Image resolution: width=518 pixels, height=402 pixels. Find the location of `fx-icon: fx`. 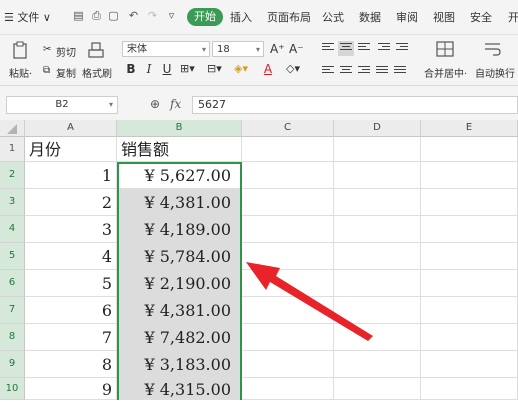

fx-icon: fx is located at coordinates (175, 104).